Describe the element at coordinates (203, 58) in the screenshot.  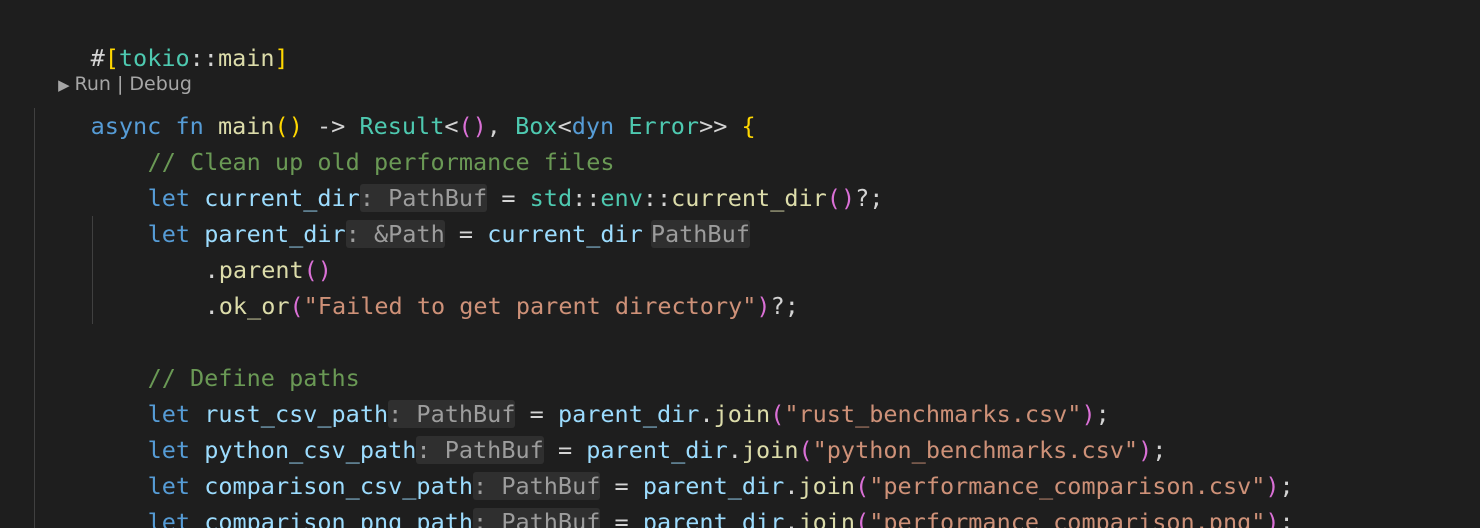
I see `attr-path-sep: ::` at that location.